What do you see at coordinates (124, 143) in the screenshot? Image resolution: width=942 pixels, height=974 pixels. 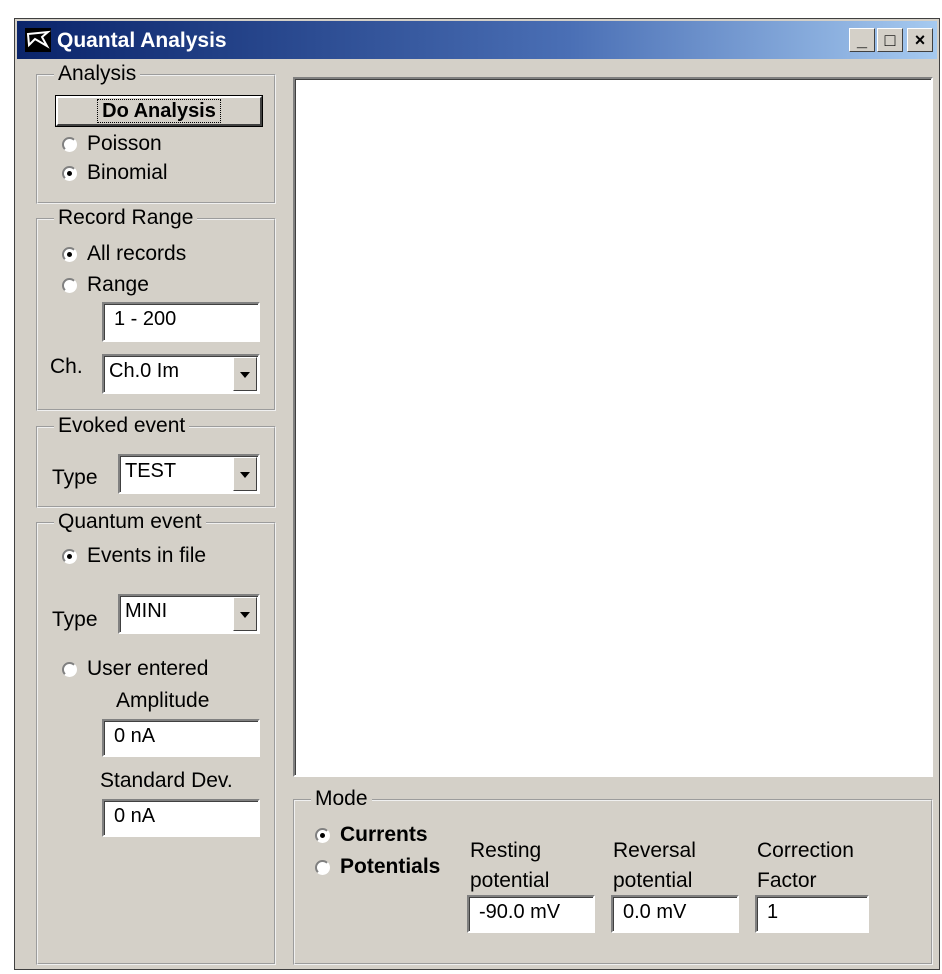 I see `poisson-label: Poisson` at bounding box center [124, 143].